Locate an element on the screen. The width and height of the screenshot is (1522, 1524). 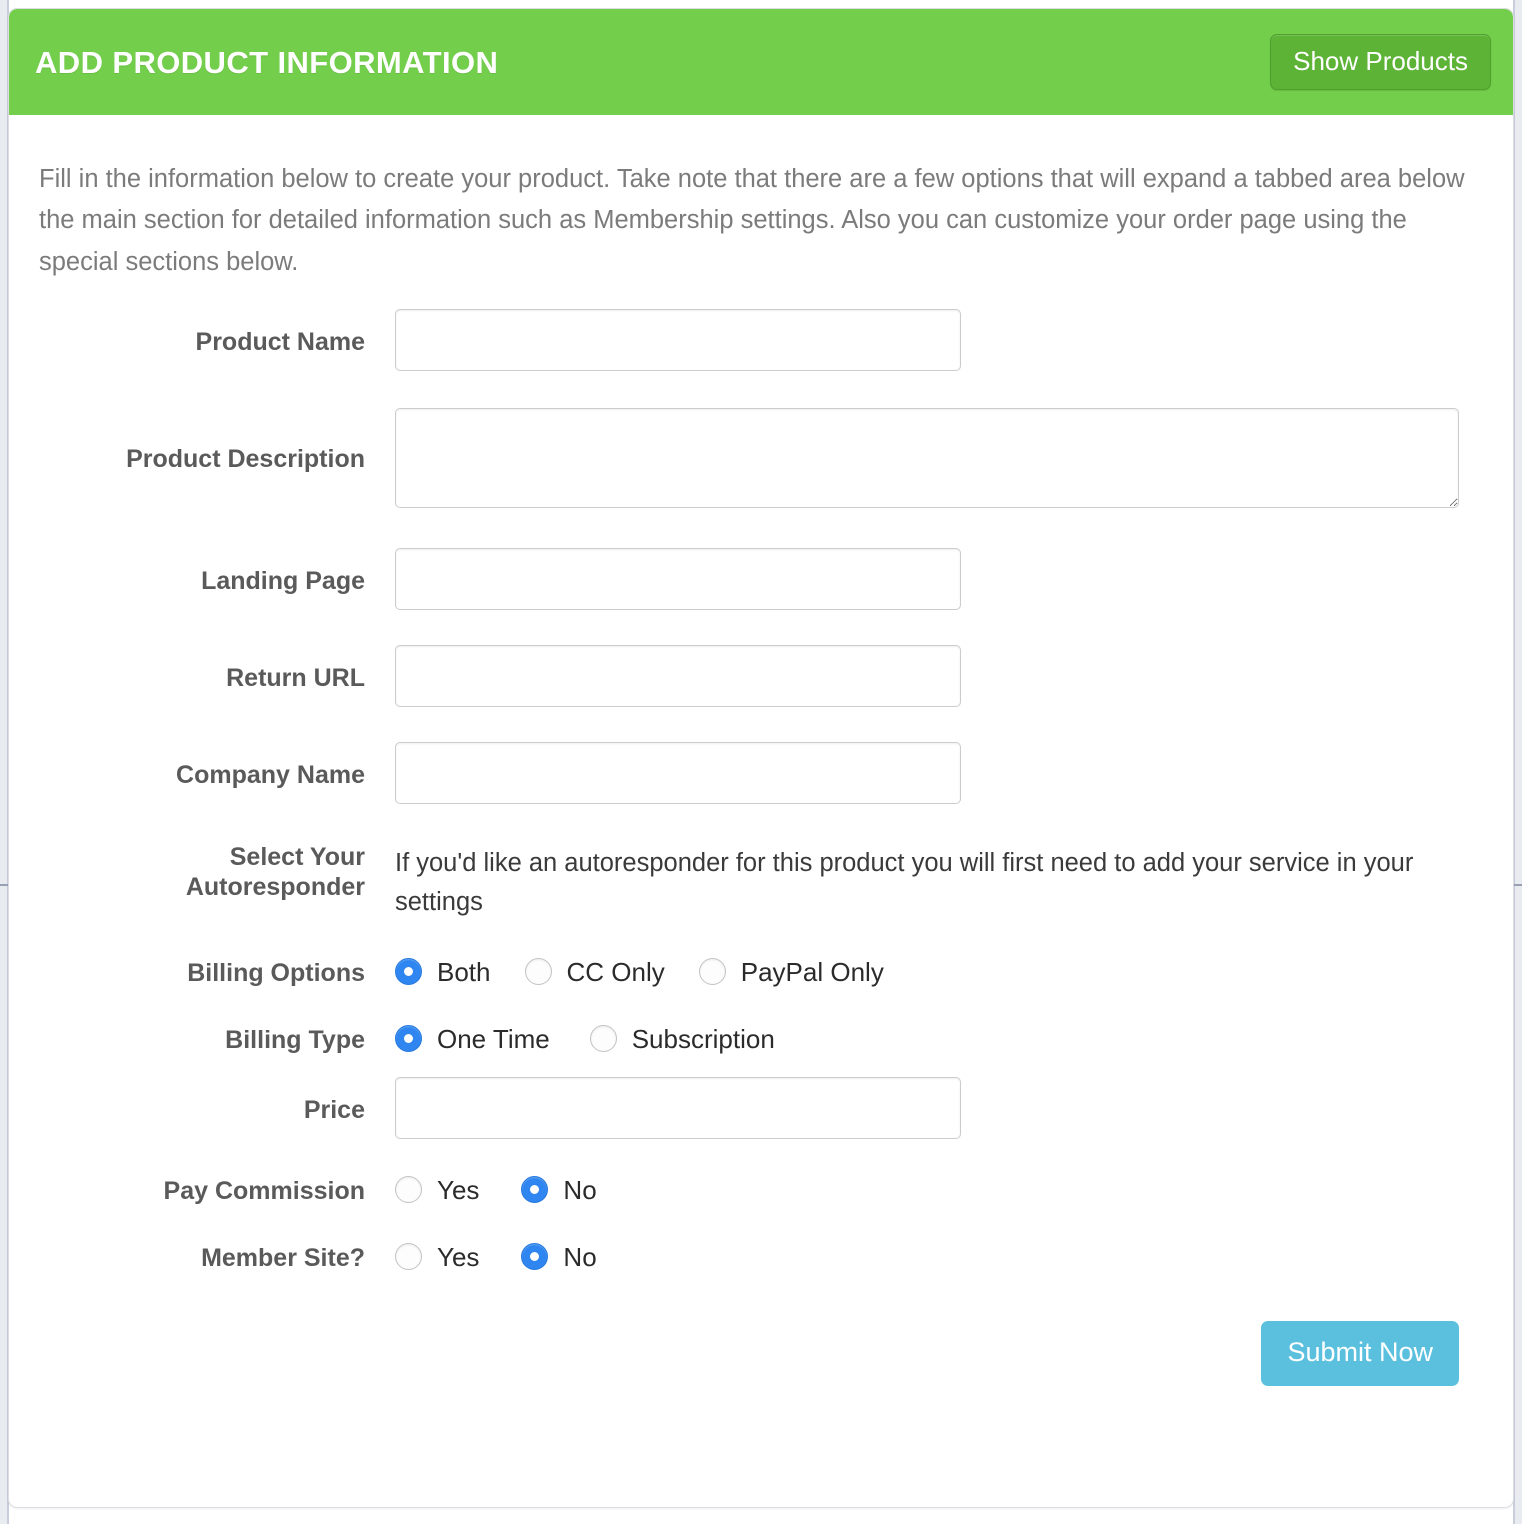
form-row-product-description: Product Description is located at coordinates (761, 457).